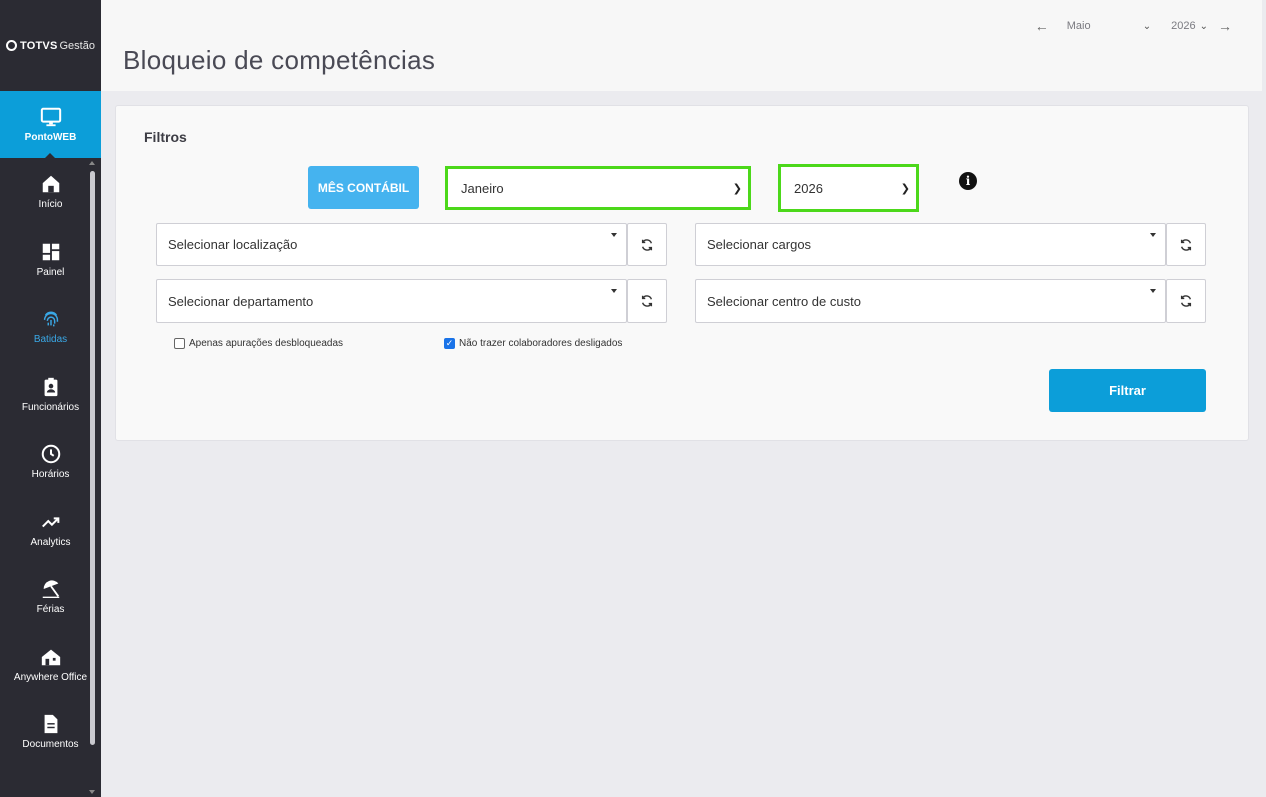 The image size is (1266, 797). Describe the element at coordinates (808, 188) in the screenshot. I see `year-select-value: 2026` at that location.